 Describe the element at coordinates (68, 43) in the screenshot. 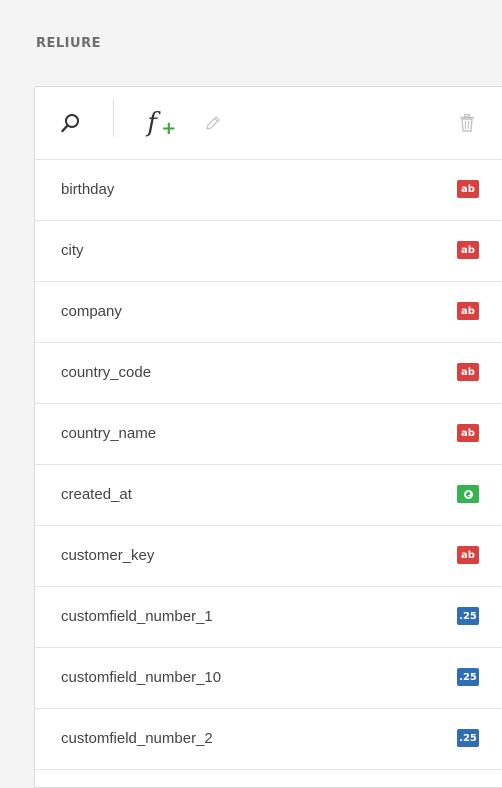

I see `section-title: RELIURE` at that location.